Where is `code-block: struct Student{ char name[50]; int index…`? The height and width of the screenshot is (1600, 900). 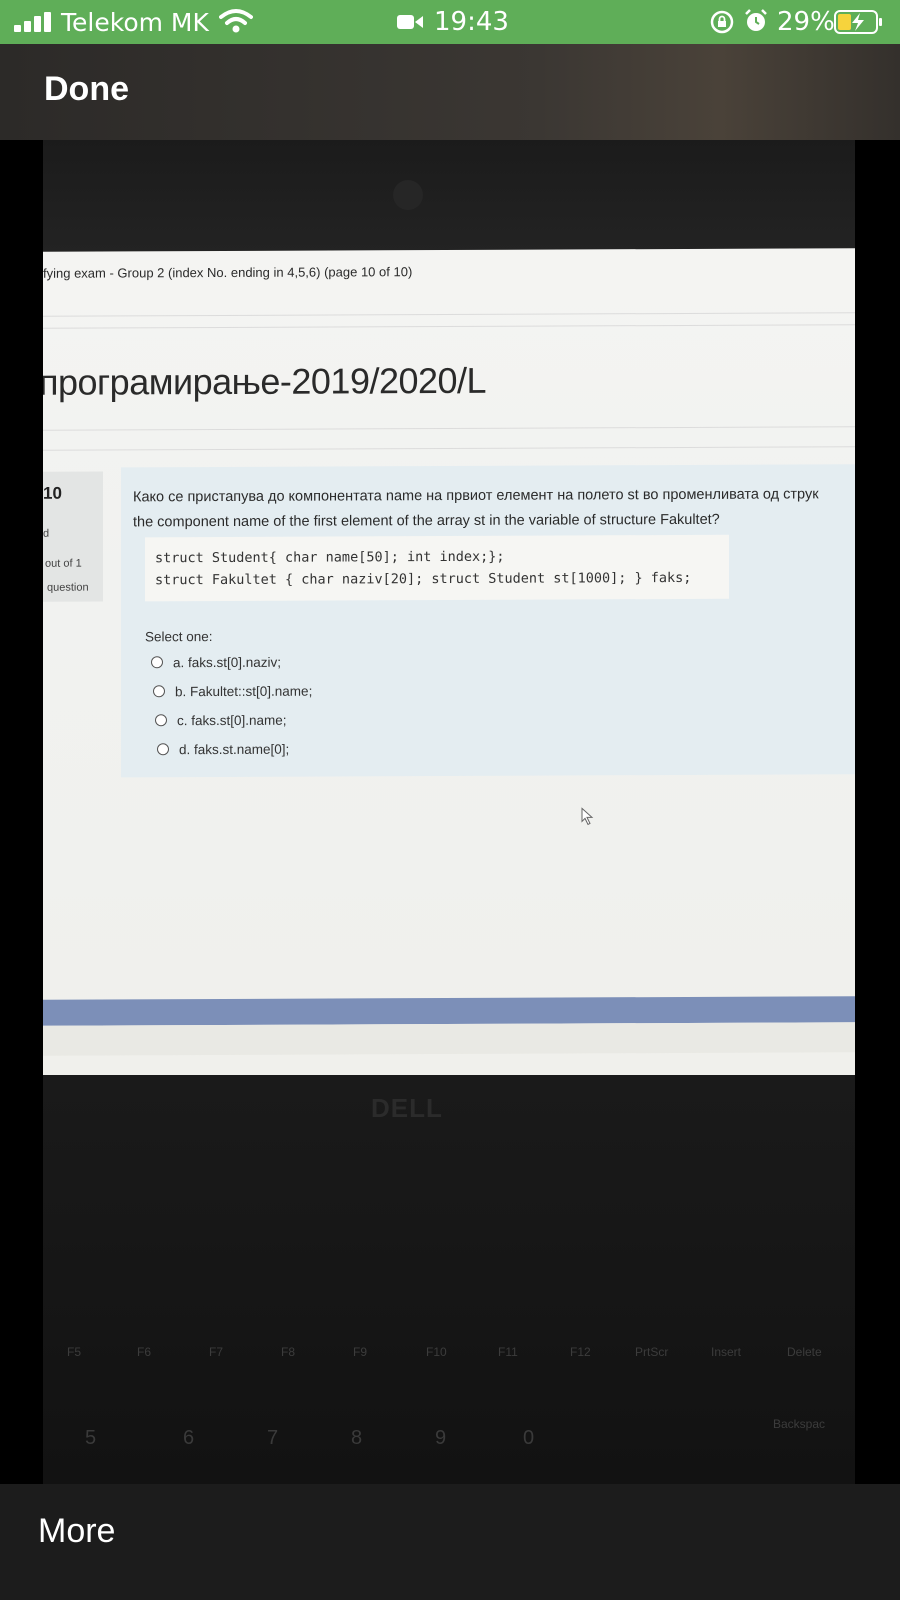
code-block: struct Student{ char name[50]; int index… is located at coordinates (437, 568).